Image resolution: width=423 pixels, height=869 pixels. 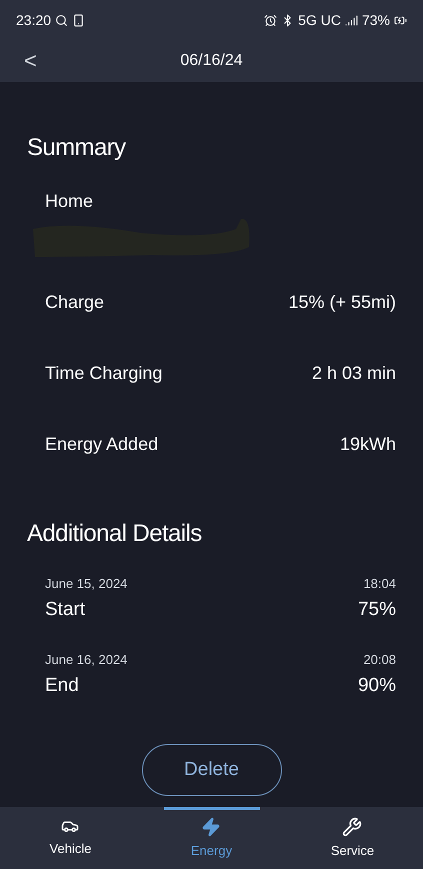 I want to click on delete-button: Delete, so click(x=212, y=770).